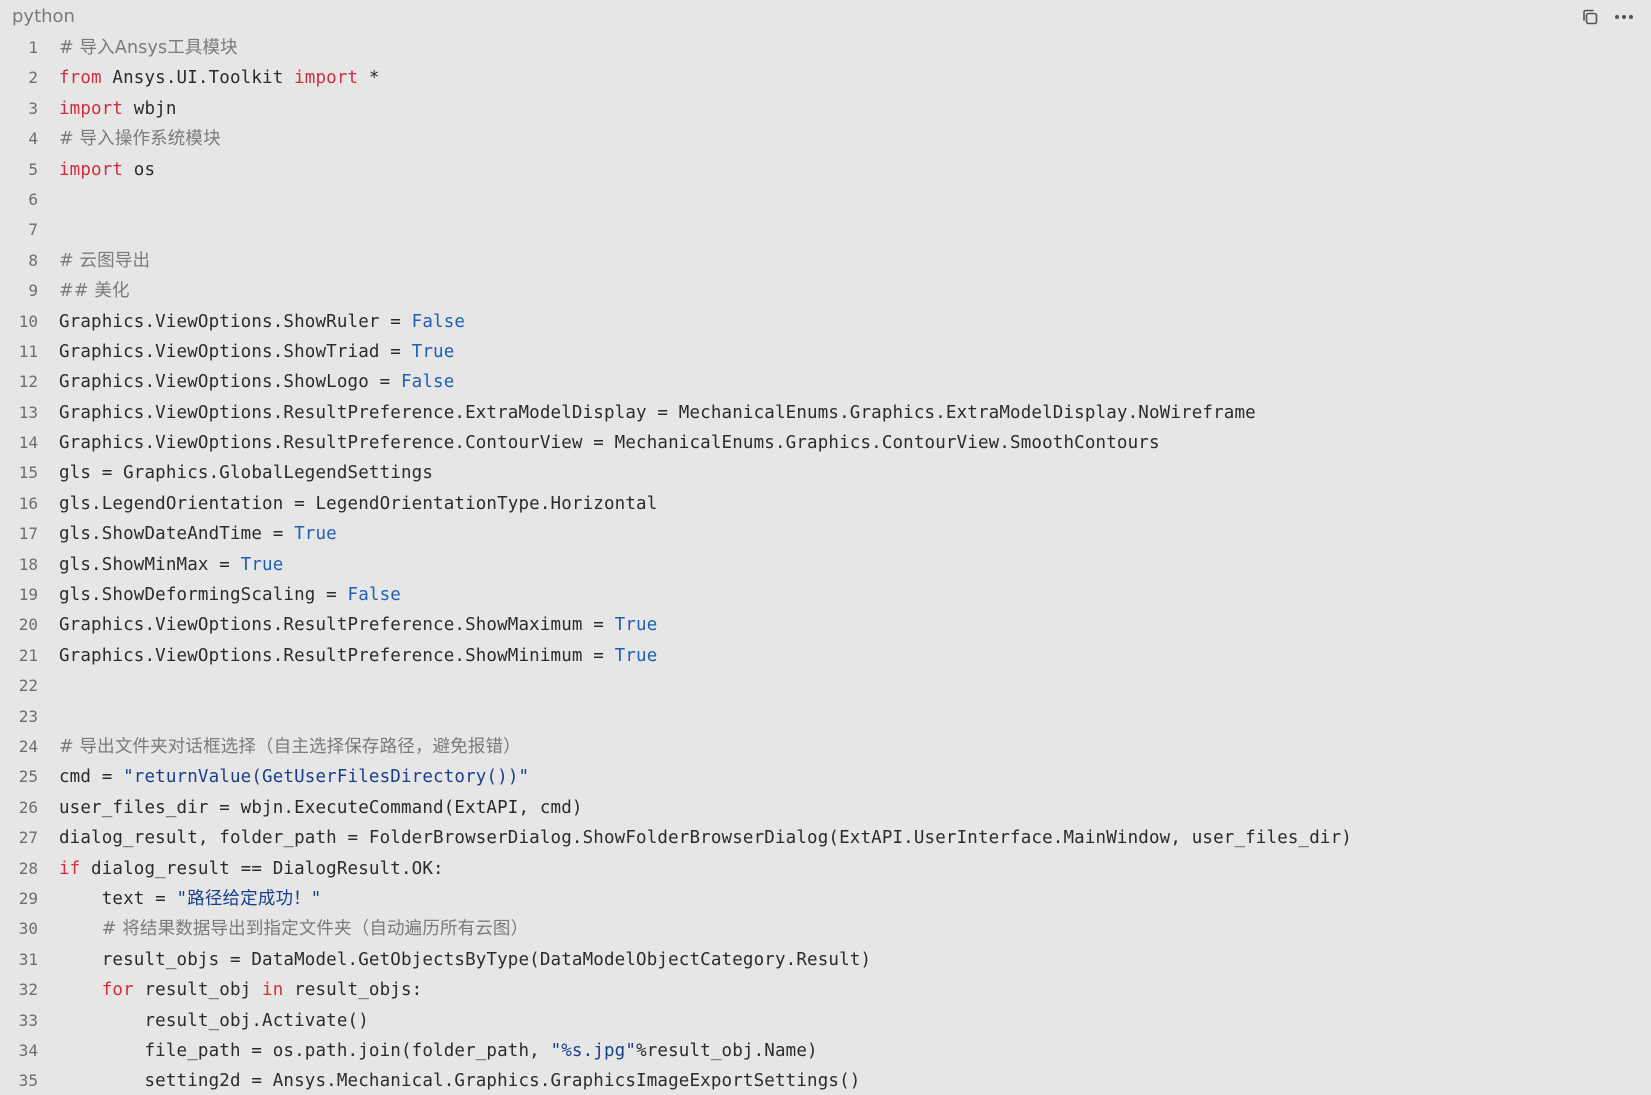 Image resolution: width=1651 pixels, height=1095 pixels. I want to click on code-line: 11 Graphics.ViewOptions.ShowTriad = True, so click(825, 352).